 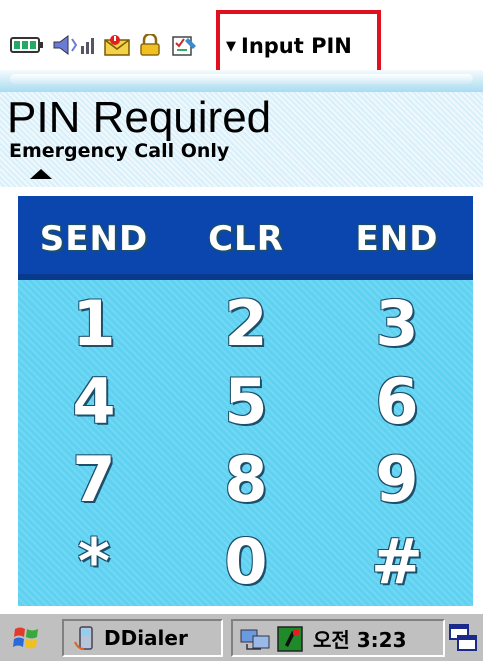 I want to click on key-0: 0, so click(x=246, y=561).